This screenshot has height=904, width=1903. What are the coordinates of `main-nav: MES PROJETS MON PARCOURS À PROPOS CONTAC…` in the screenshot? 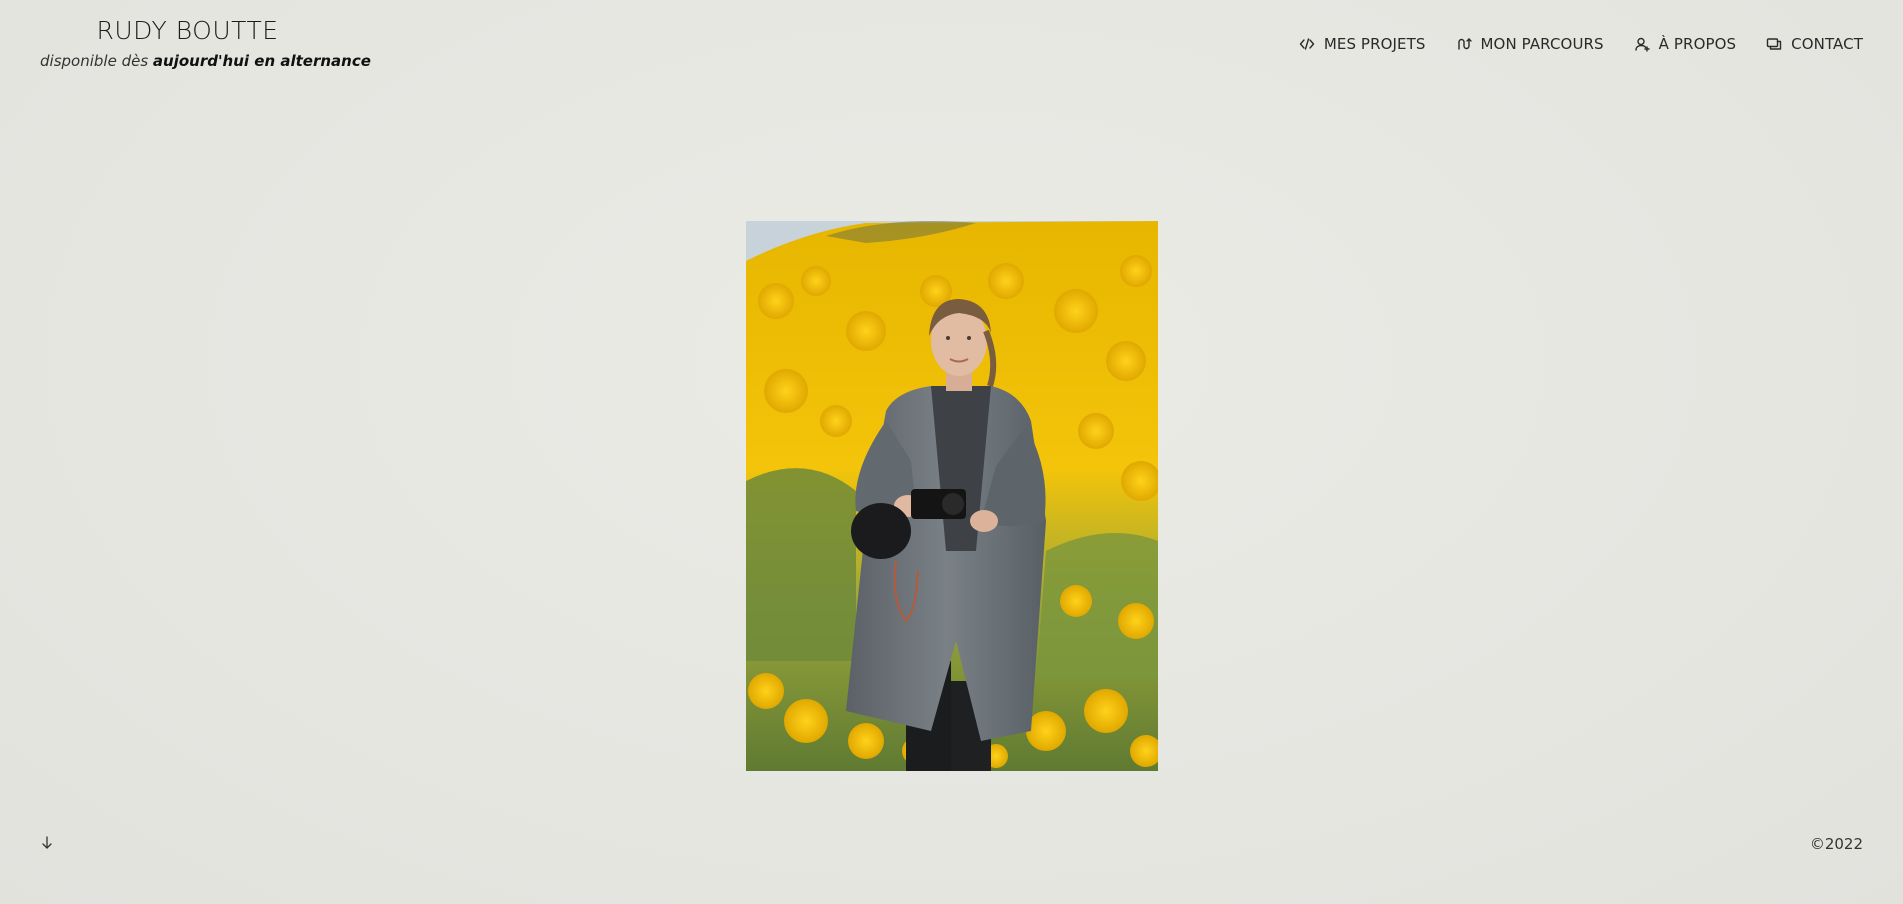 It's located at (1581, 44).